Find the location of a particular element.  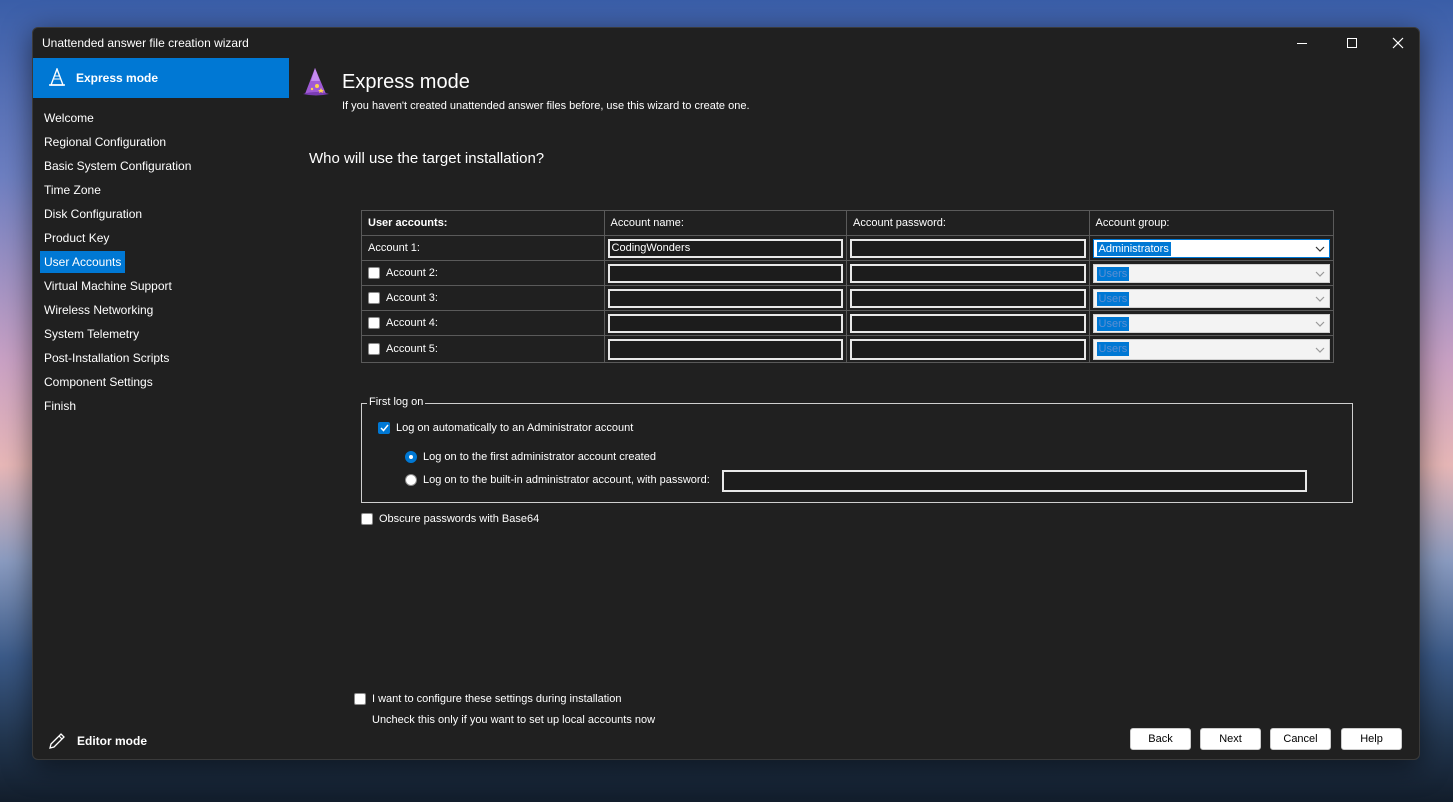

account-3-password-cell is located at coordinates (968, 298).